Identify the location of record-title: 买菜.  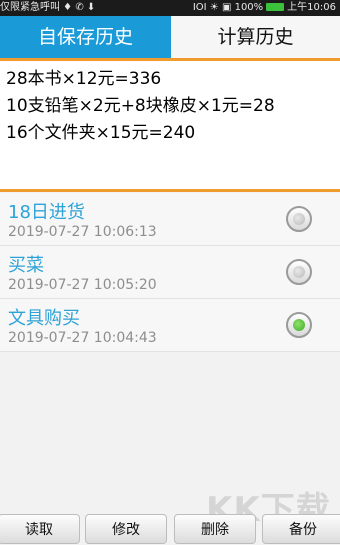
(26, 265).